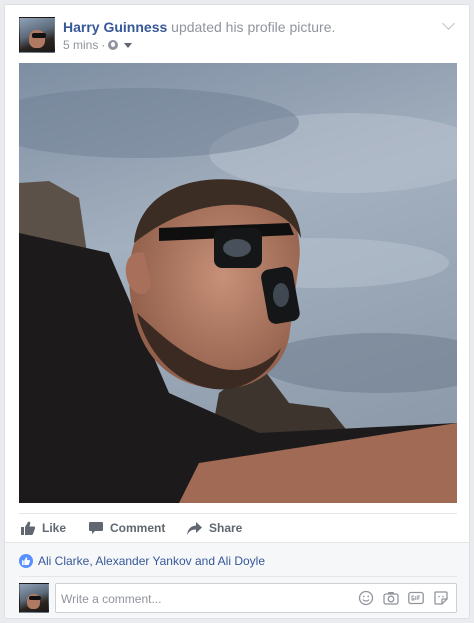 The width and height of the screenshot is (474, 623). I want to click on like-label: Like, so click(54, 528).